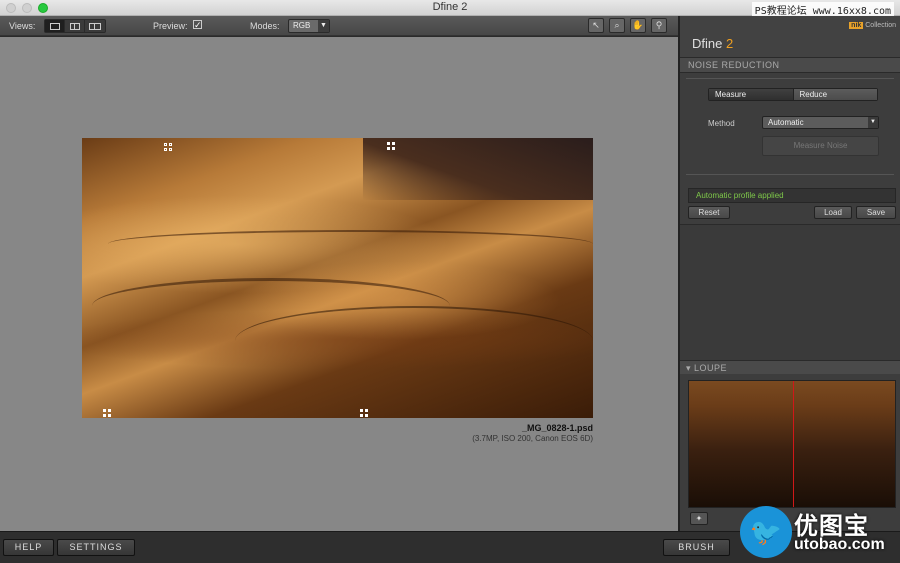 This screenshot has width=900, height=563. I want to click on pointer-icon: ↖, so click(596, 25).